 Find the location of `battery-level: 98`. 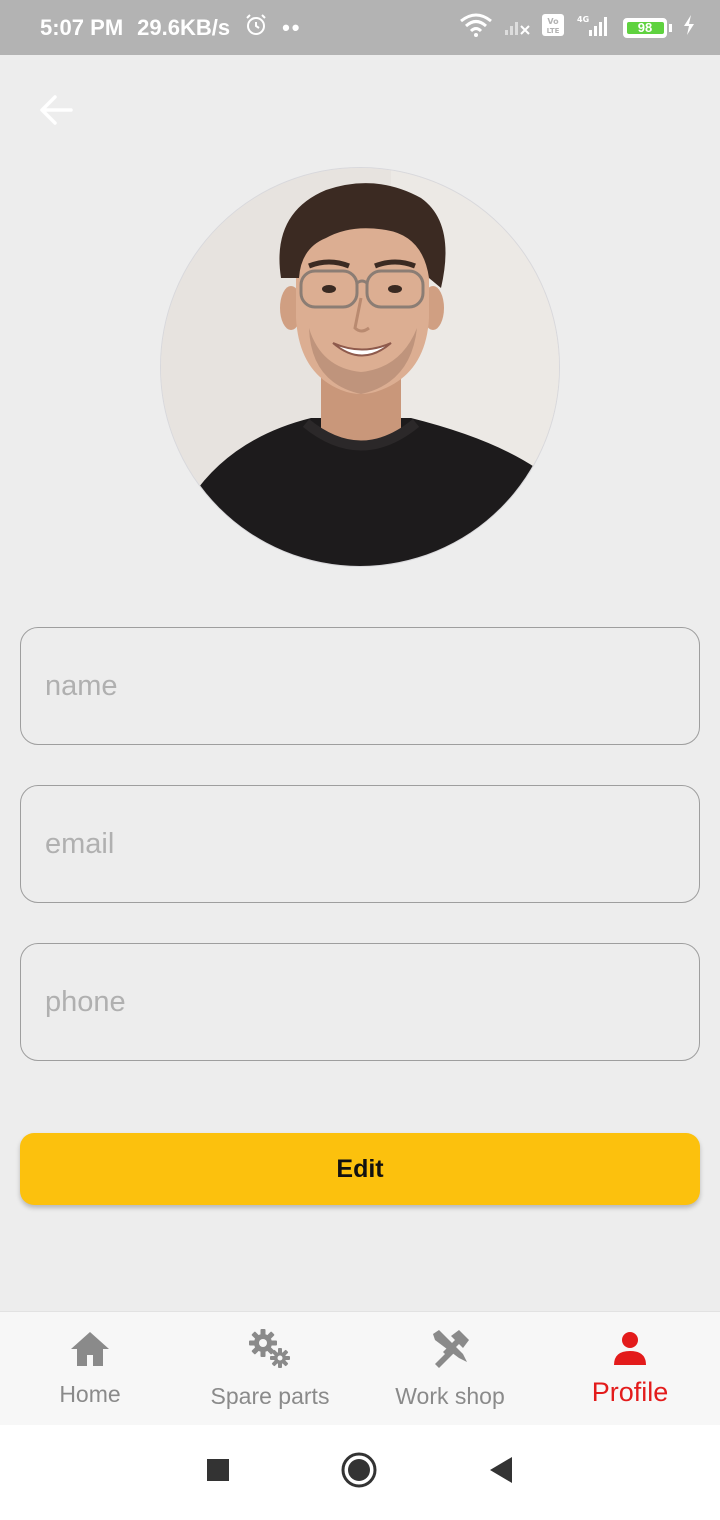

battery-level: 98 is located at coordinates (645, 27).